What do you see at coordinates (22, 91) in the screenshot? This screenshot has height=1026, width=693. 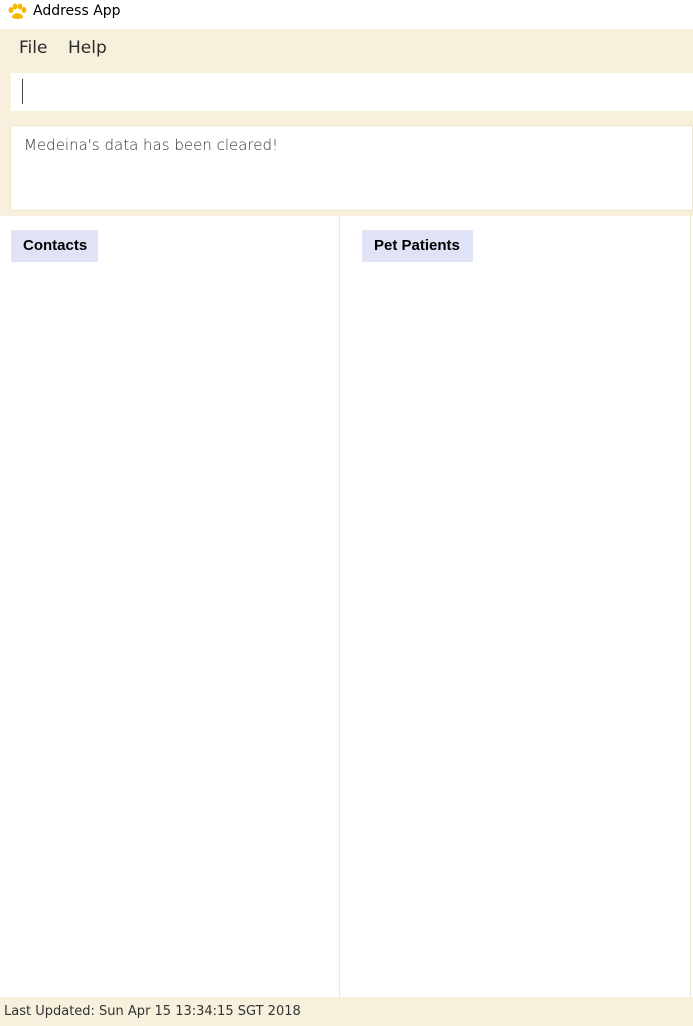 I see `text-caret` at bounding box center [22, 91].